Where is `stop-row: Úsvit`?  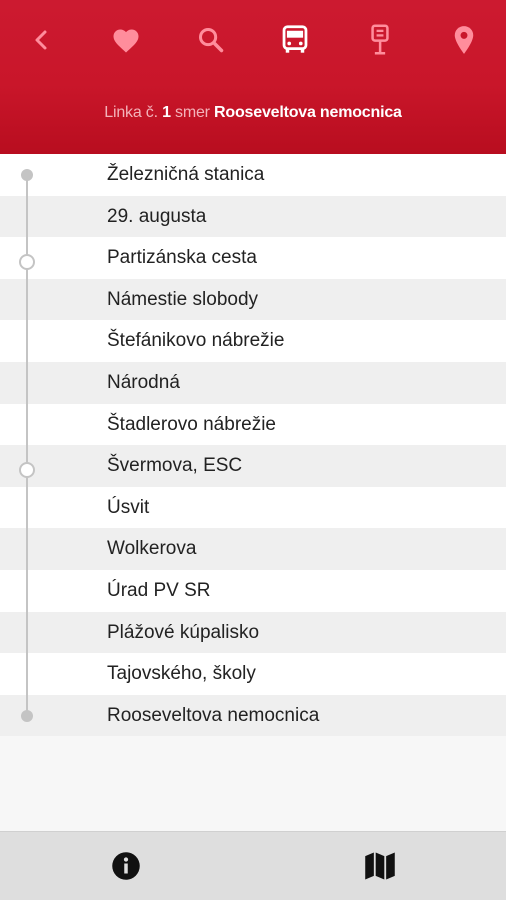 stop-row: Úsvit is located at coordinates (253, 507).